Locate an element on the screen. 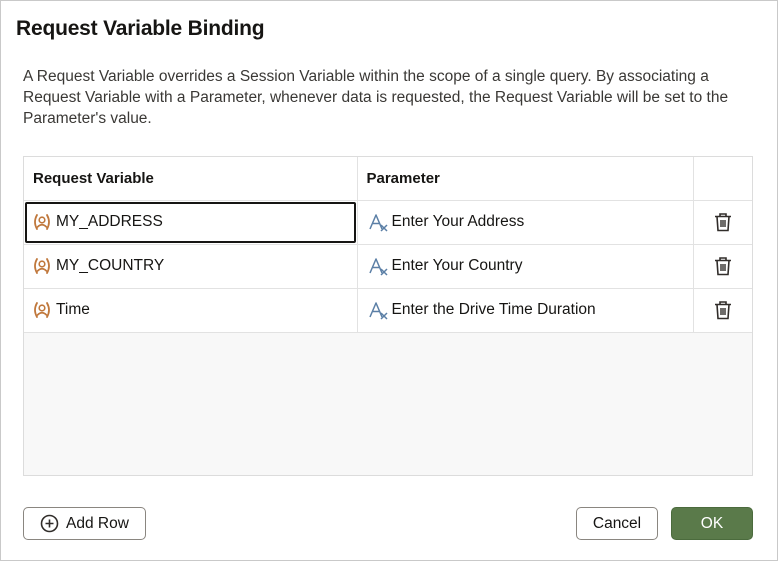  cancel-button: Cancel is located at coordinates (617, 523).